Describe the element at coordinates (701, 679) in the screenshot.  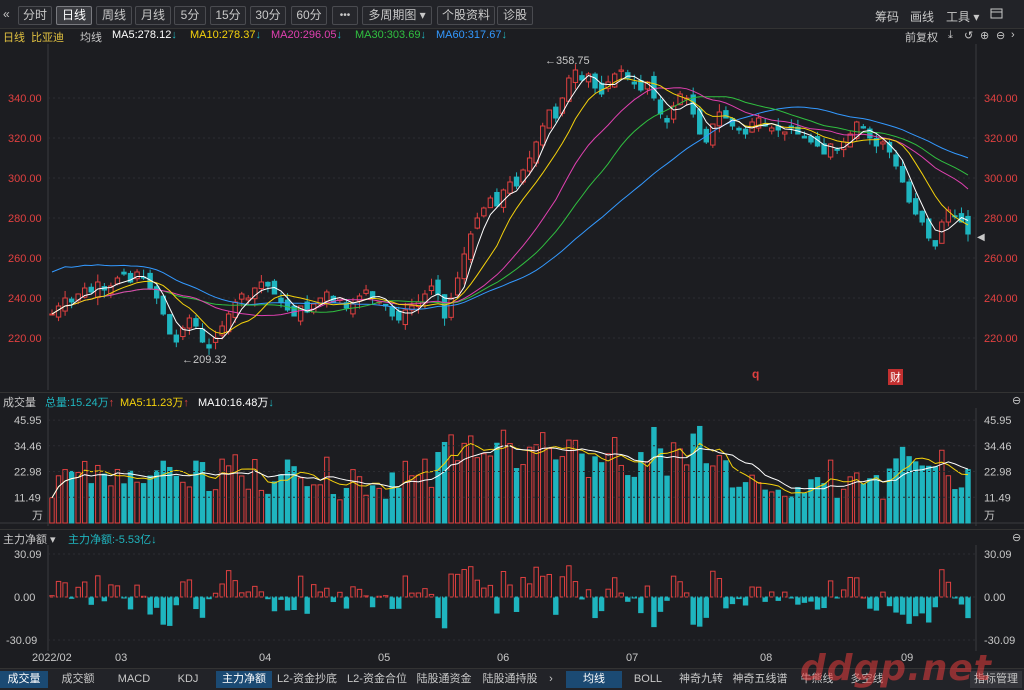
I see `tab-magic-nine: 神奇九转` at that location.